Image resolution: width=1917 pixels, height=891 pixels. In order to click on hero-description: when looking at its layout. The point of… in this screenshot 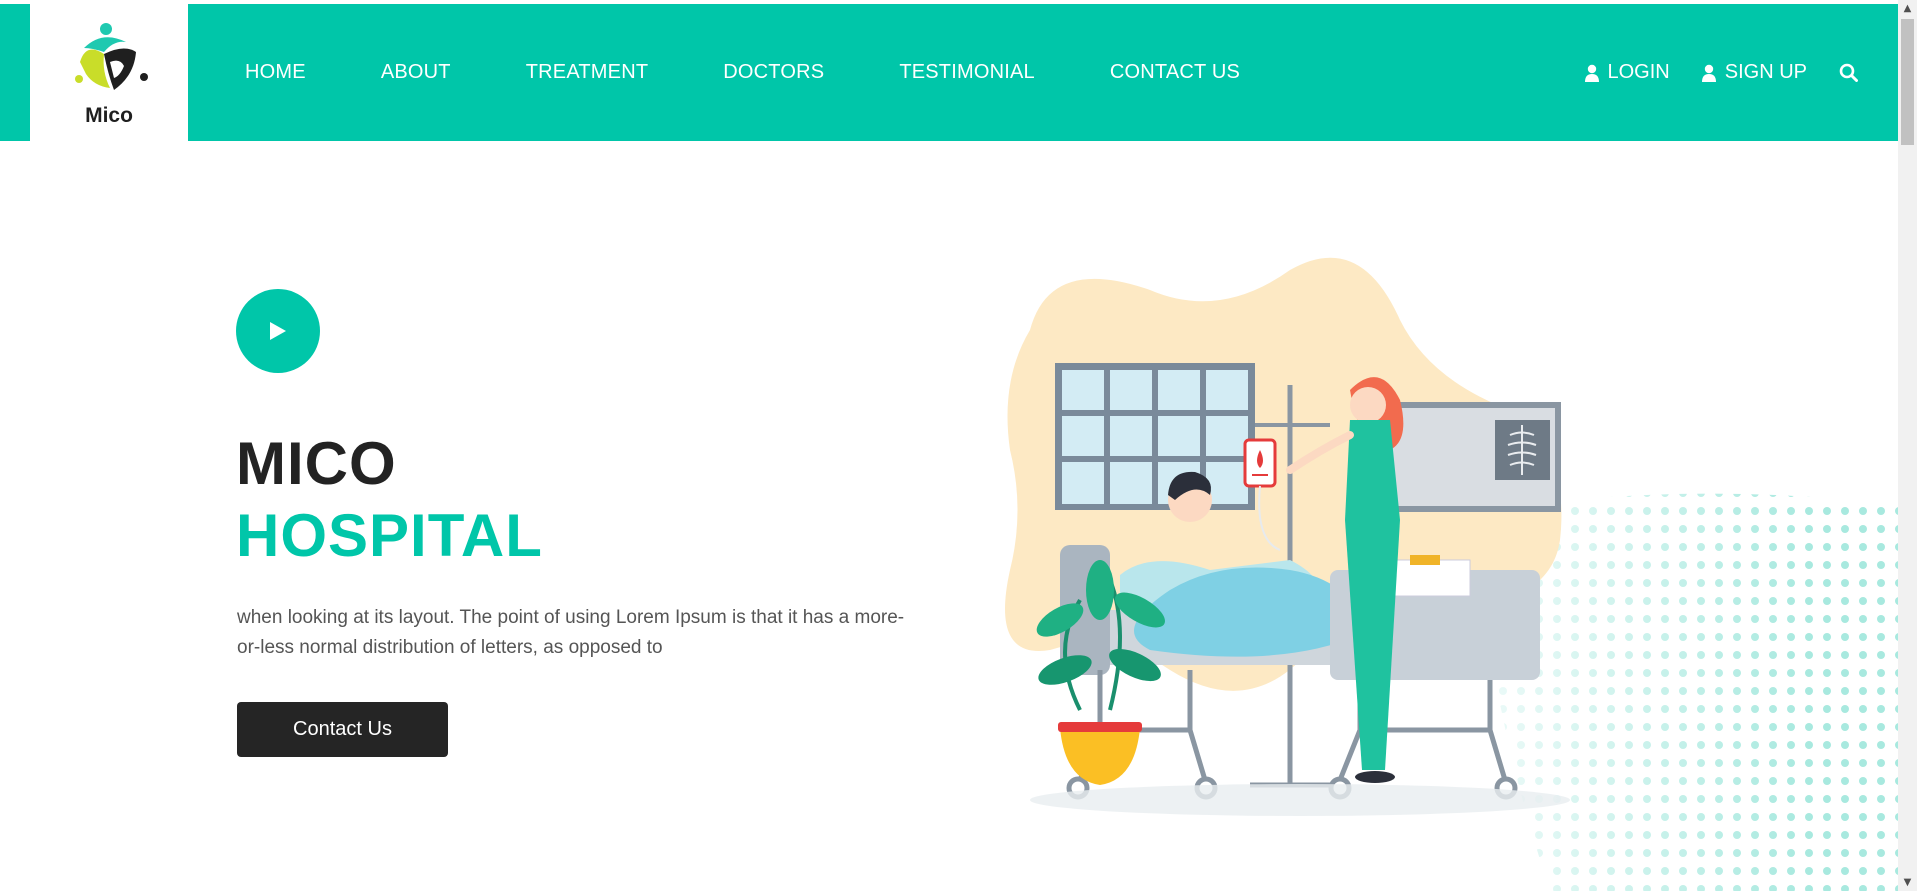, I will do `click(571, 632)`.